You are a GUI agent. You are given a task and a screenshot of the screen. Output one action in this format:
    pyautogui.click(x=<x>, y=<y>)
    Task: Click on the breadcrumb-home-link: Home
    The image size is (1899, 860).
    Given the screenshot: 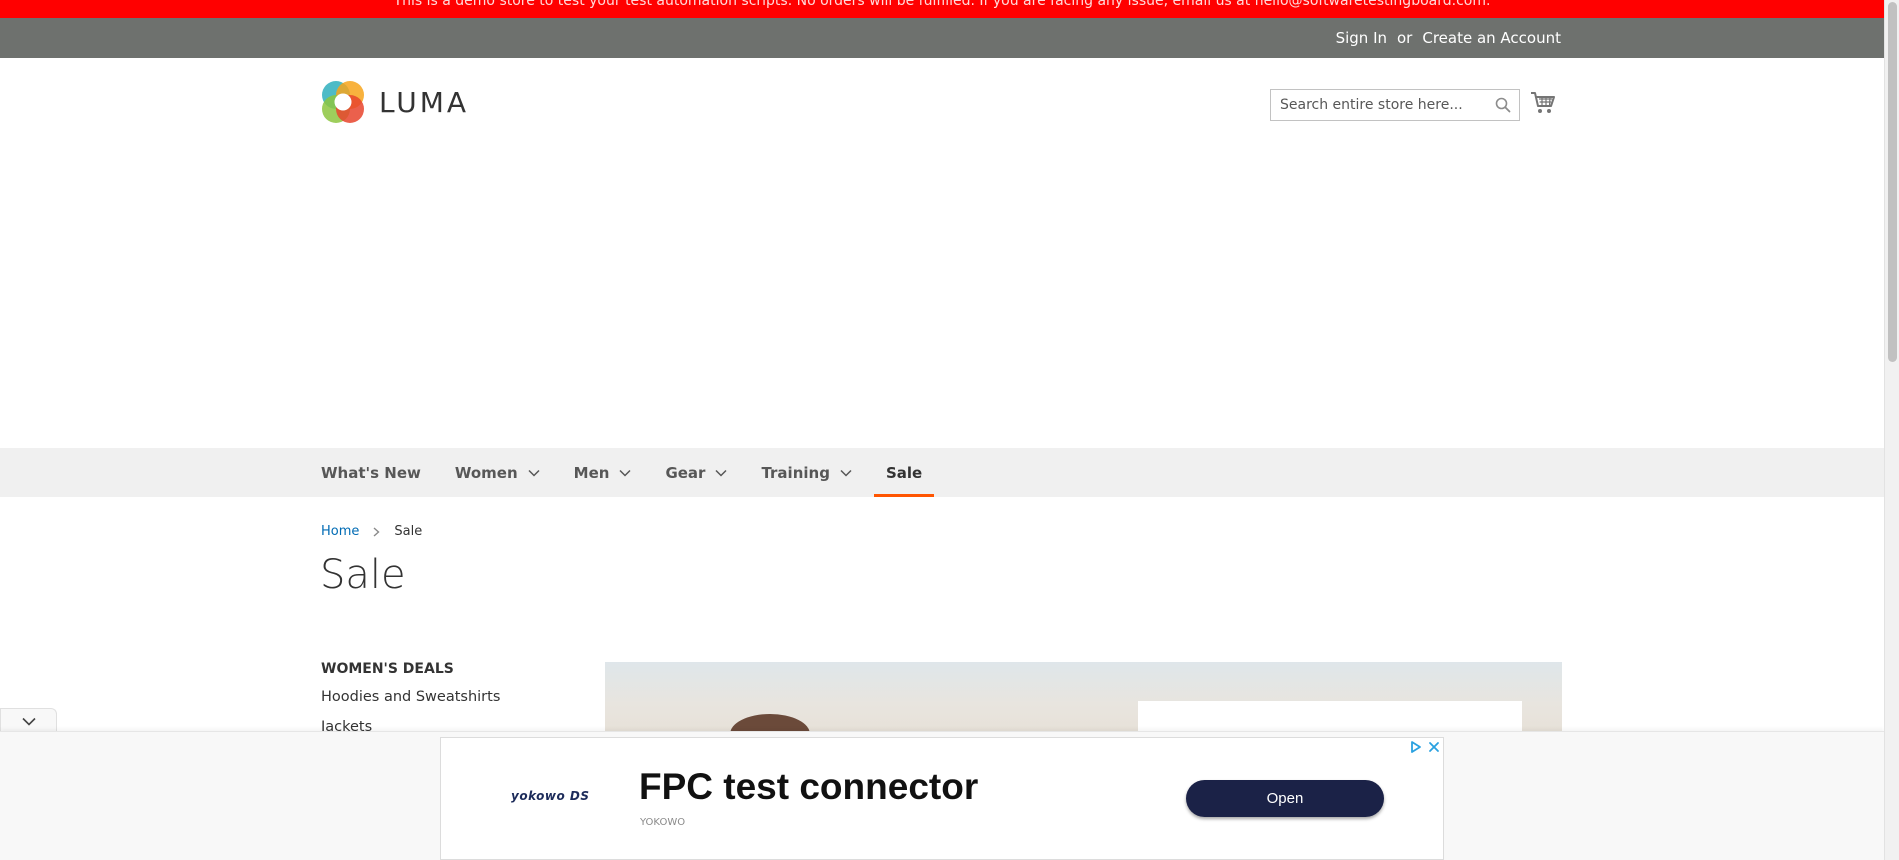 What is the action you would take?
    pyautogui.click(x=340, y=531)
    